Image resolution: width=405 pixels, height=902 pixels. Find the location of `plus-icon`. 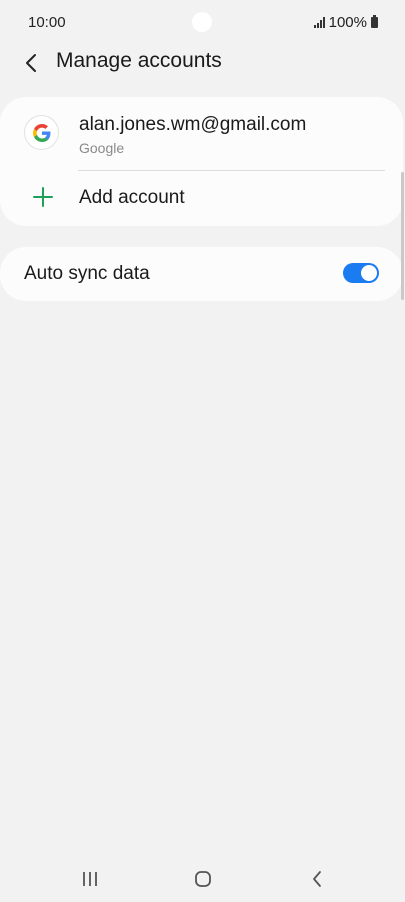

plus-icon is located at coordinates (43, 197).